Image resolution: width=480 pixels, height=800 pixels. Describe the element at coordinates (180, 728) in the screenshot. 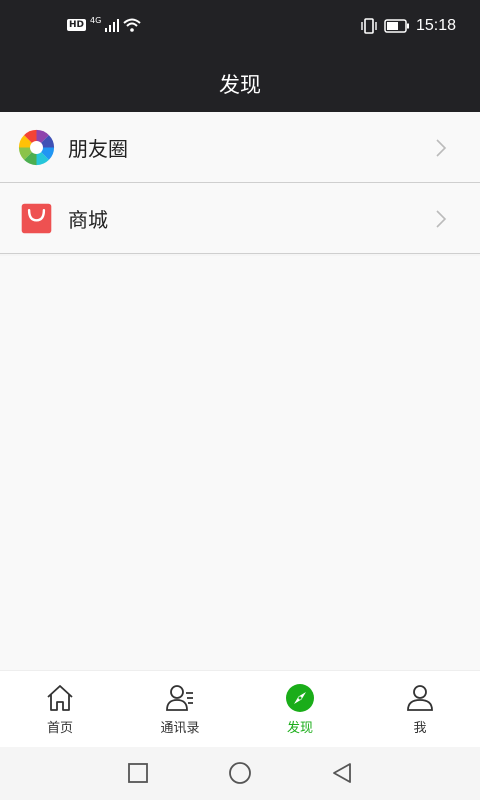

I see `tab-label: 通讯录` at that location.